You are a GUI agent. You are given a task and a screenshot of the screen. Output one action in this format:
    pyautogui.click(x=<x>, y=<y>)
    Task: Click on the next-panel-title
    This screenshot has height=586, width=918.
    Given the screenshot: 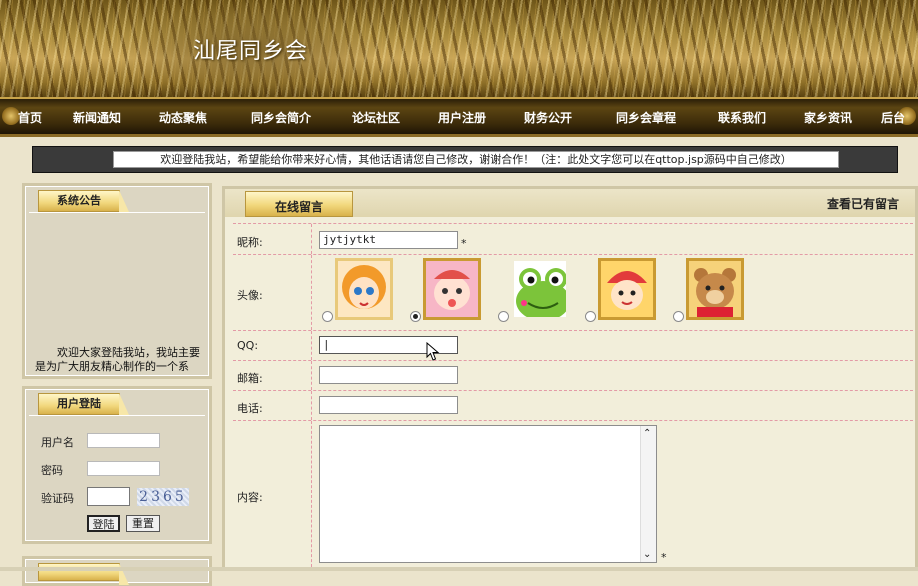 What is the action you would take?
    pyautogui.click(x=83, y=574)
    